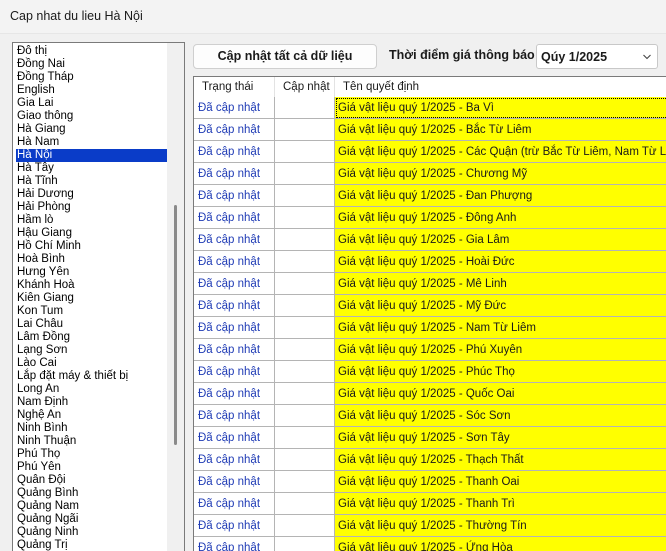 The height and width of the screenshot is (551, 666). Describe the element at coordinates (91, 142) in the screenshot. I see `province-item: Hà Nam` at that location.